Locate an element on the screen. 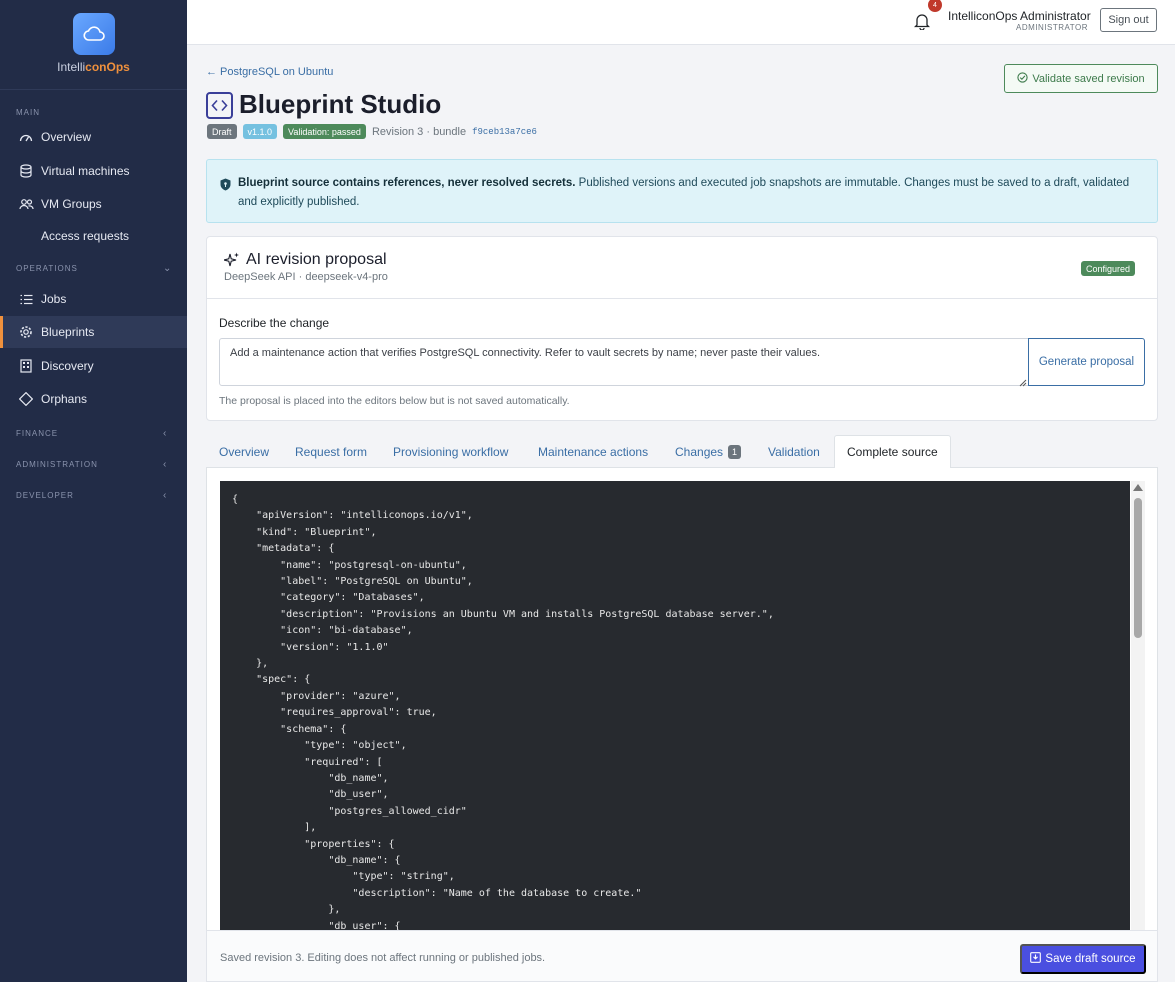 Image resolution: width=1175 pixels, height=982 pixels. database-icon is located at coordinates (26, 171).